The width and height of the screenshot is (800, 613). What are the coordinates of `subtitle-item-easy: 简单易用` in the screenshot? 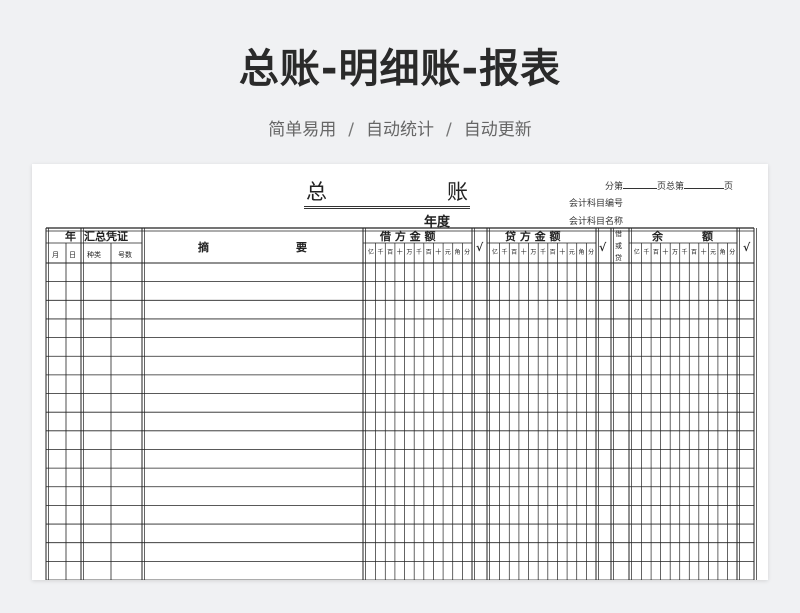 It's located at (302, 130).